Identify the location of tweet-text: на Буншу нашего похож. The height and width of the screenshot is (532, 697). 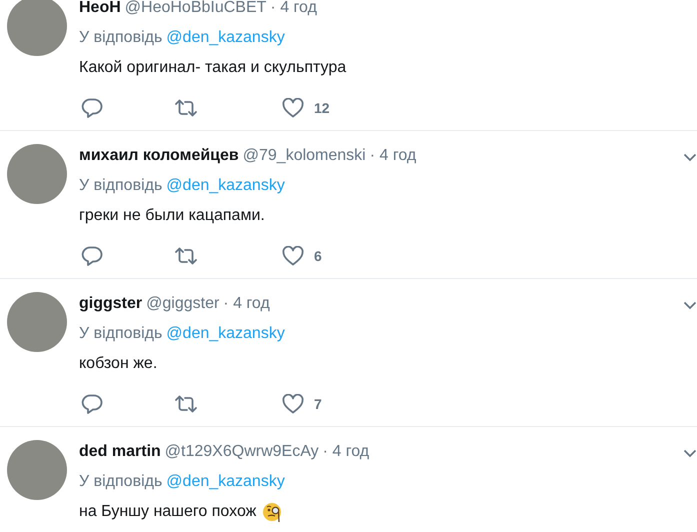
(167, 512).